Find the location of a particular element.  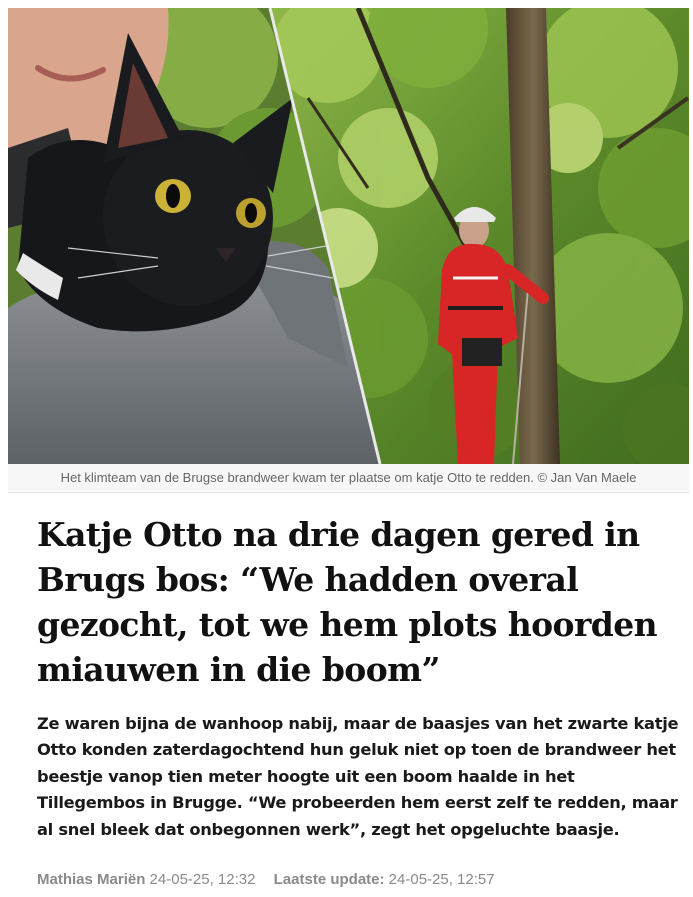

update-date: 24-05-25, 12:57 is located at coordinates (441, 879).